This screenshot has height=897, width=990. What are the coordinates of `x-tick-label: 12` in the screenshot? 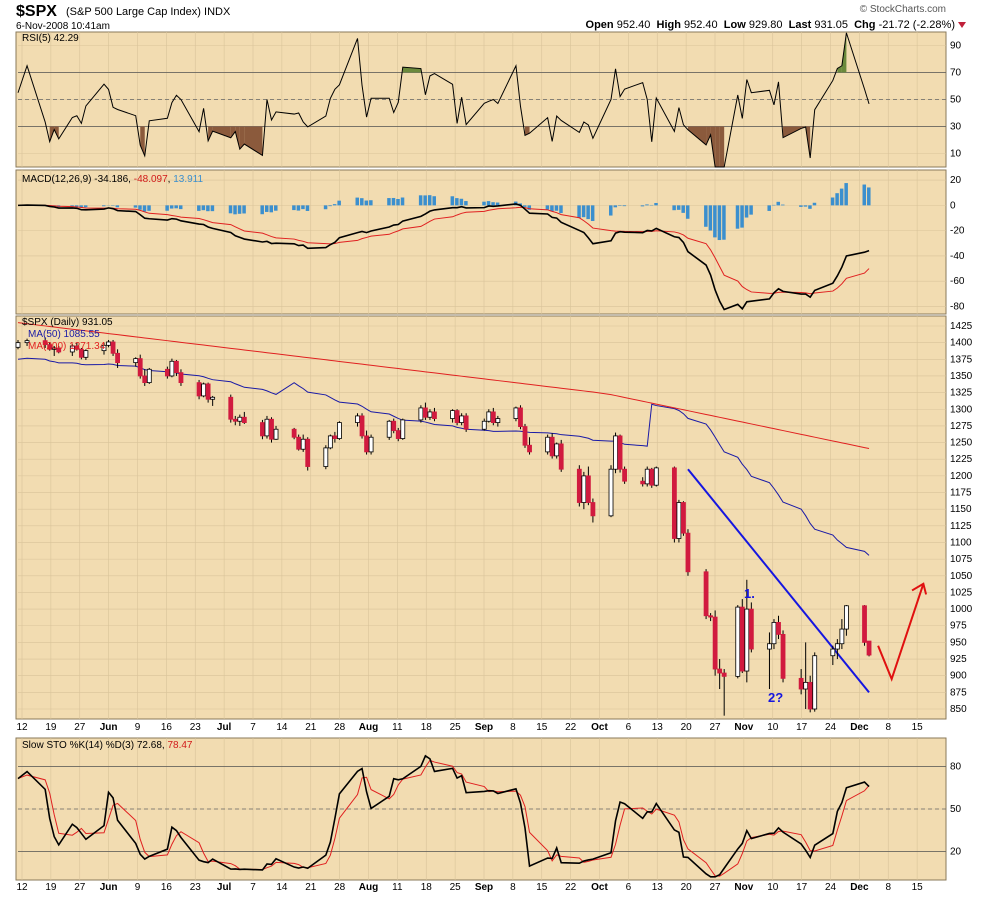 It's located at (22, 727).